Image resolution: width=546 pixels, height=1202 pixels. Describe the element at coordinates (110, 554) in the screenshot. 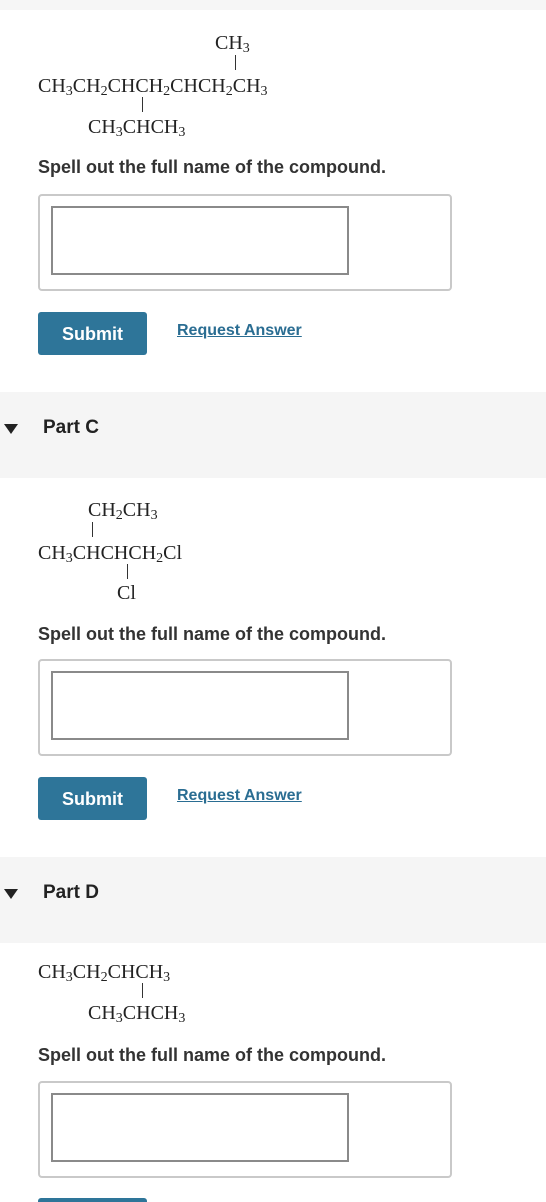

I see `formula-c-main: CH3CHCHCH2Cl` at that location.